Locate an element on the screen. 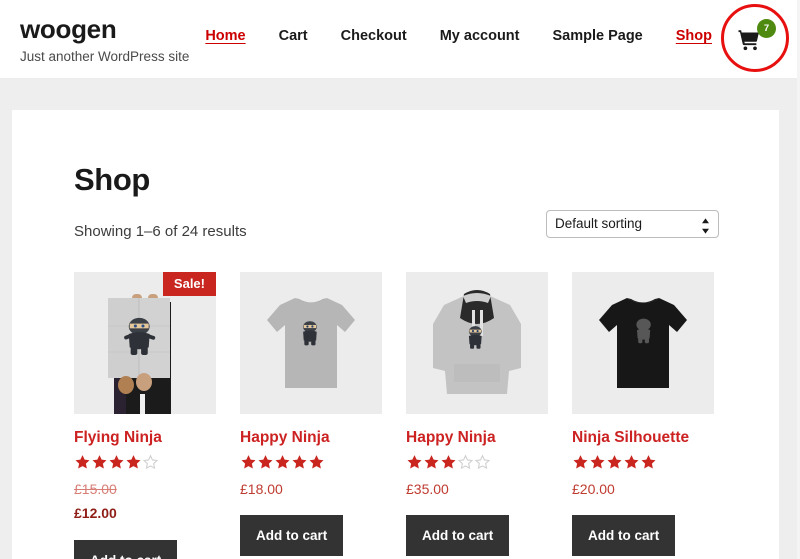  product-card: Ninja Silhouette £20.00 Add to cart is located at coordinates (643, 415).